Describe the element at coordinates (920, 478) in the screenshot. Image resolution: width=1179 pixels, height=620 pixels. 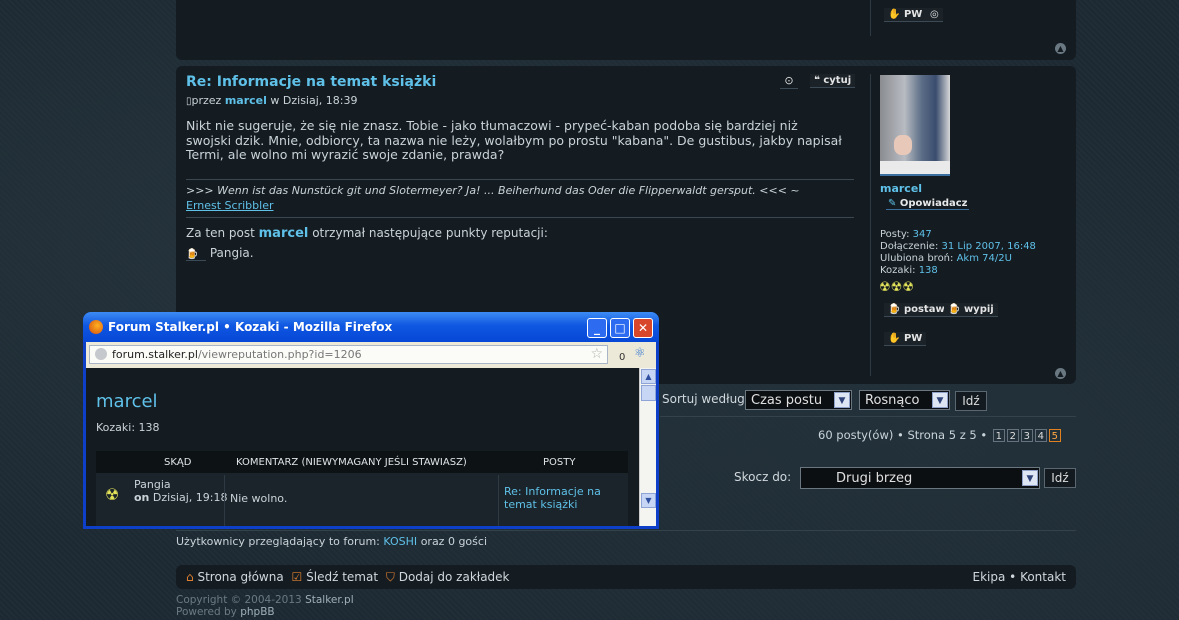
I see `jump-select: Drugi brzeg ▼` at that location.